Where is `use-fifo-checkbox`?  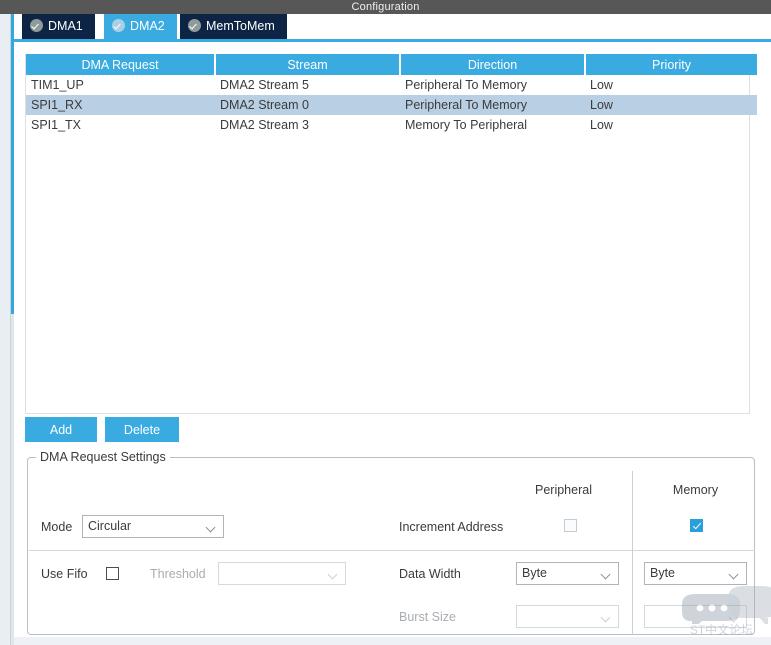 use-fifo-checkbox is located at coordinates (112, 573).